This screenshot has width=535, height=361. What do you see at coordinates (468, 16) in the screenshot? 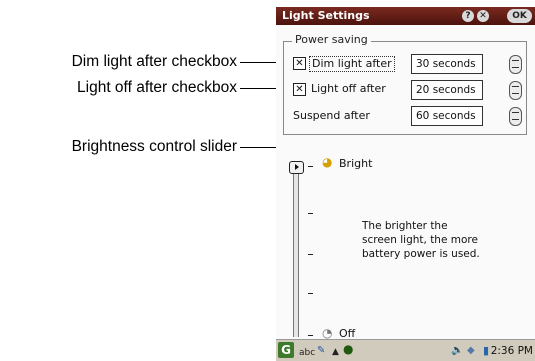
I see `help-button: ?` at bounding box center [468, 16].